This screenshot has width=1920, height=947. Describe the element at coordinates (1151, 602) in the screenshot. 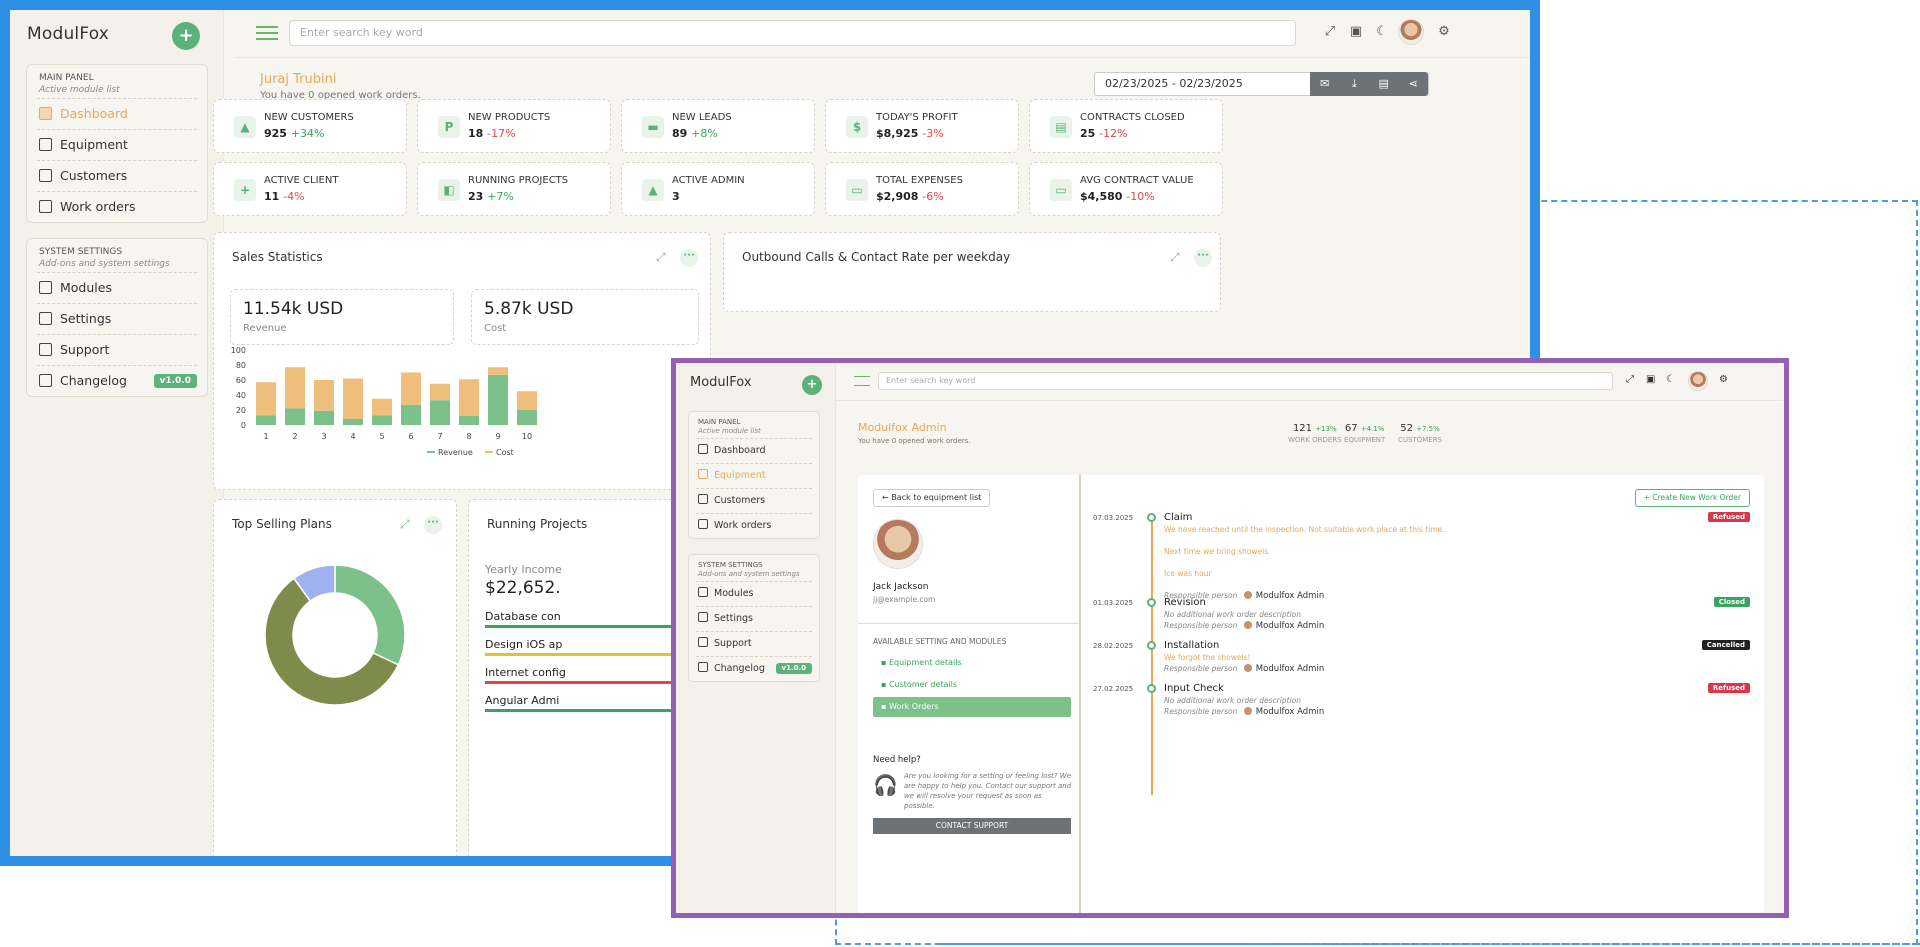

I see `timeline-dot` at that location.